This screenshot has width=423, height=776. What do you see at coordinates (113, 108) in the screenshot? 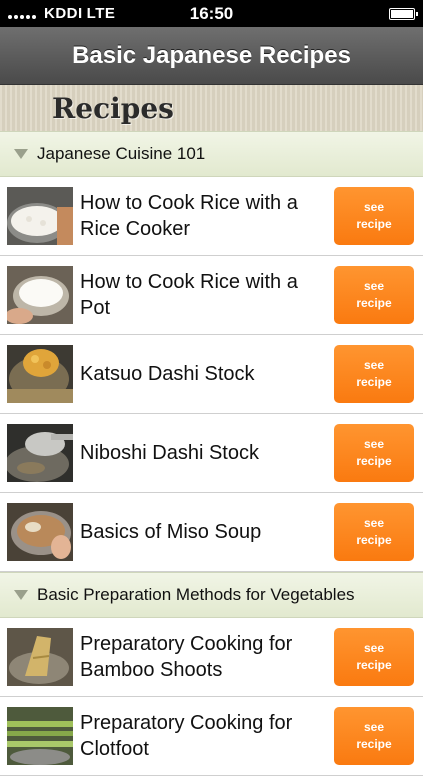
I see `section-title: Recipes` at bounding box center [113, 108].